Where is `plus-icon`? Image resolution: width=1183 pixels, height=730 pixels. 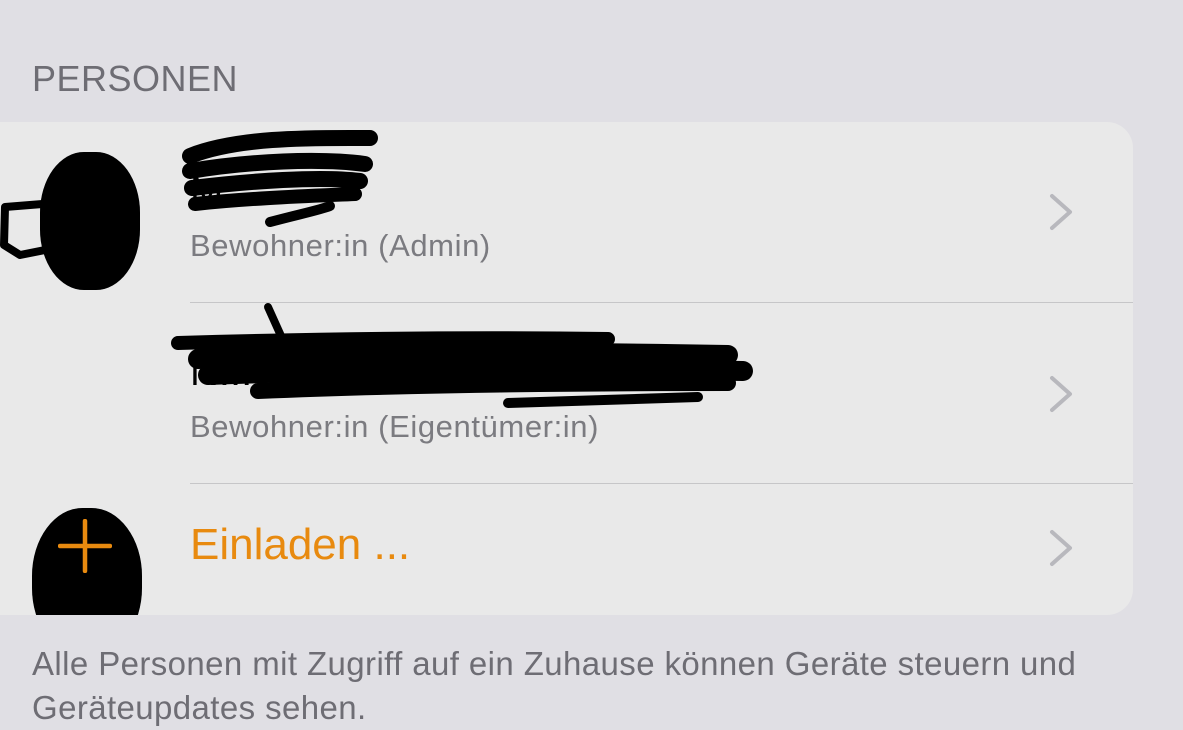 plus-icon is located at coordinates (85, 546).